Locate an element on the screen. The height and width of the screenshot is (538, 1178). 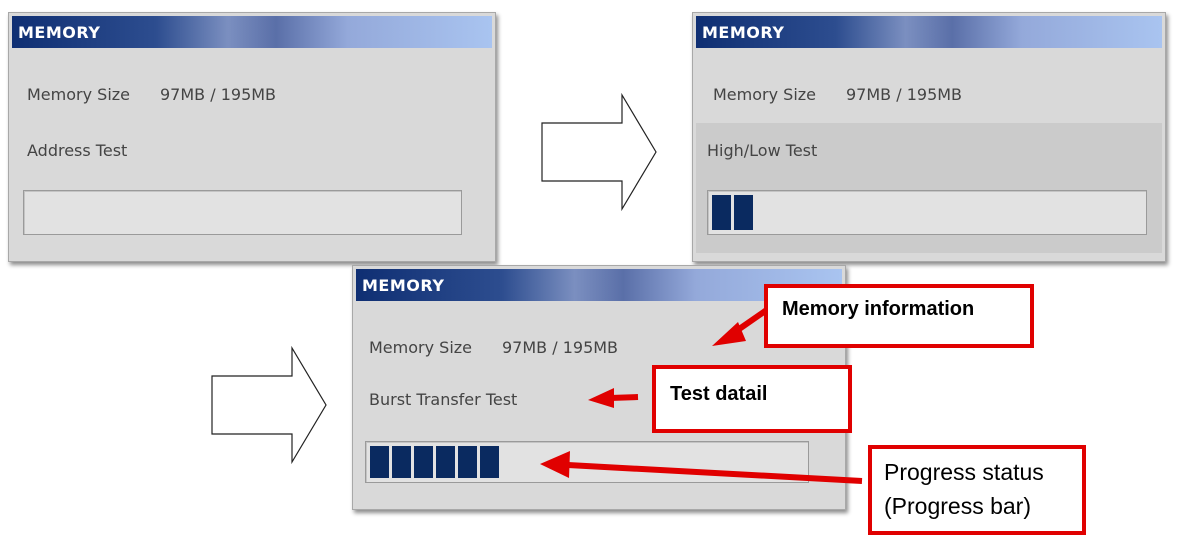
annotation-progress-status-line2: (Progress bar) is located at coordinates (957, 506).